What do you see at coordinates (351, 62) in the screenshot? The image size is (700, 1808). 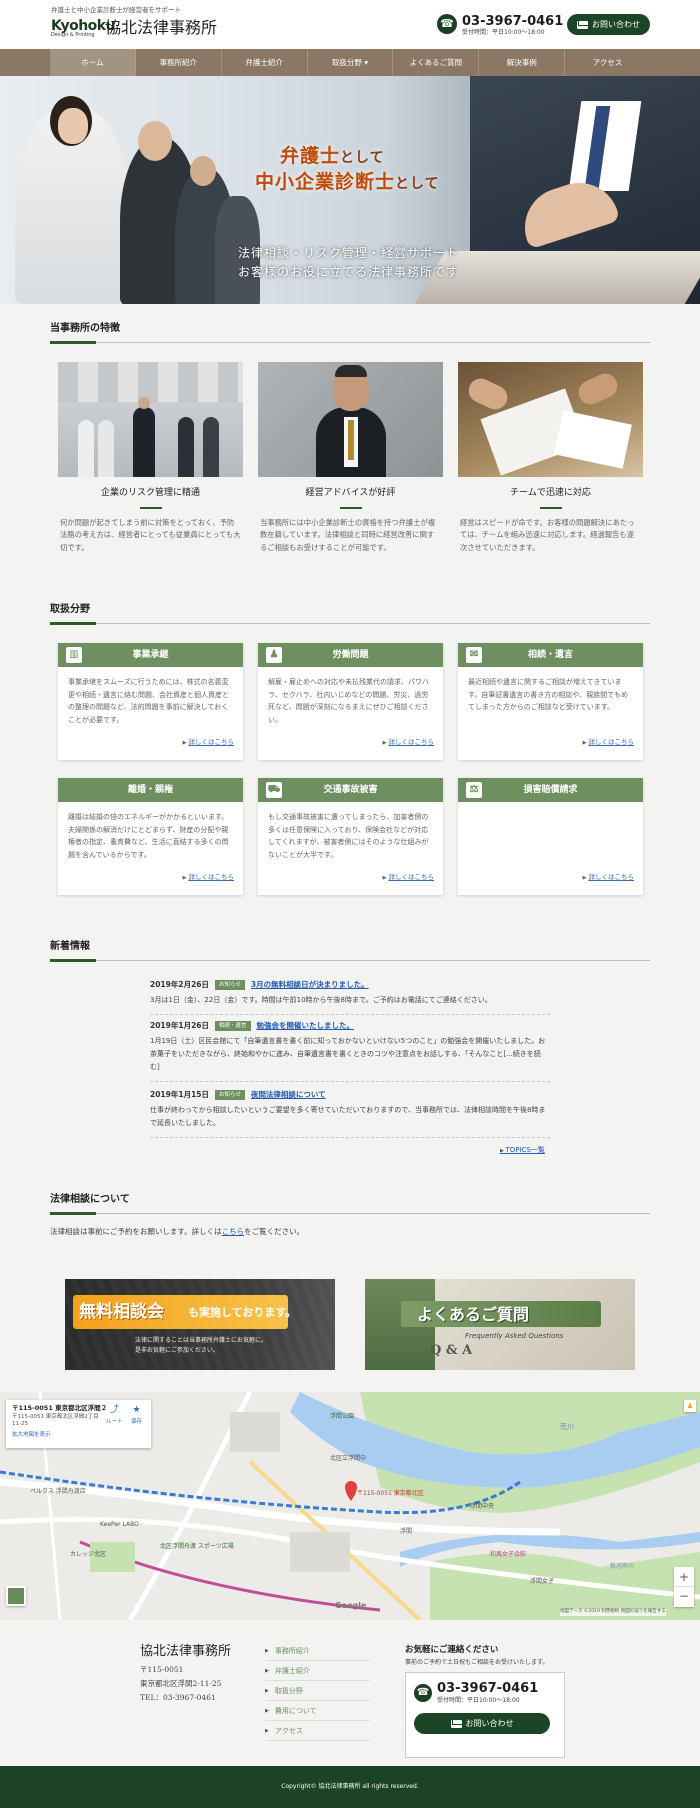 I see `nav-practice: 取扱分野 ▾` at bounding box center [351, 62].